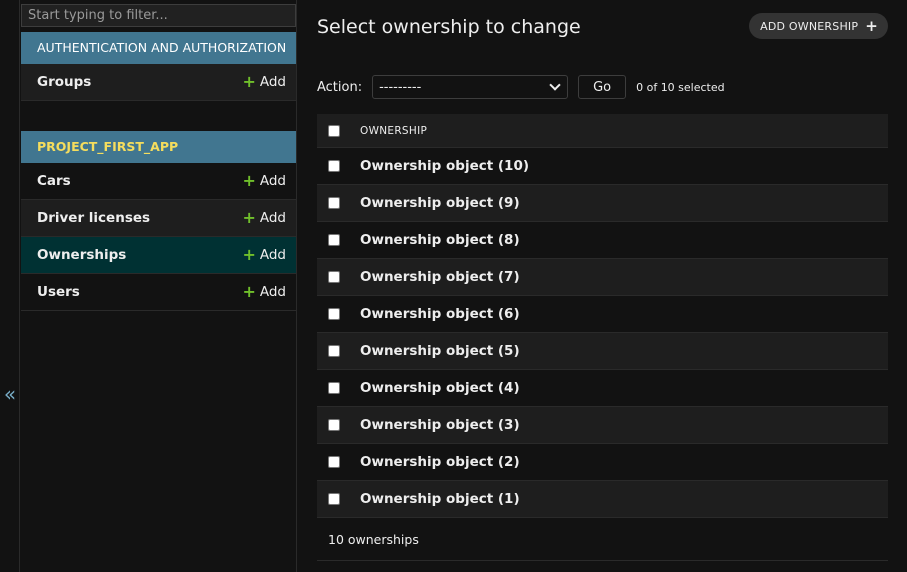 The image size is (907, 572). I want to click on add-driver-licenses-link: + Add, so click(264, 217).